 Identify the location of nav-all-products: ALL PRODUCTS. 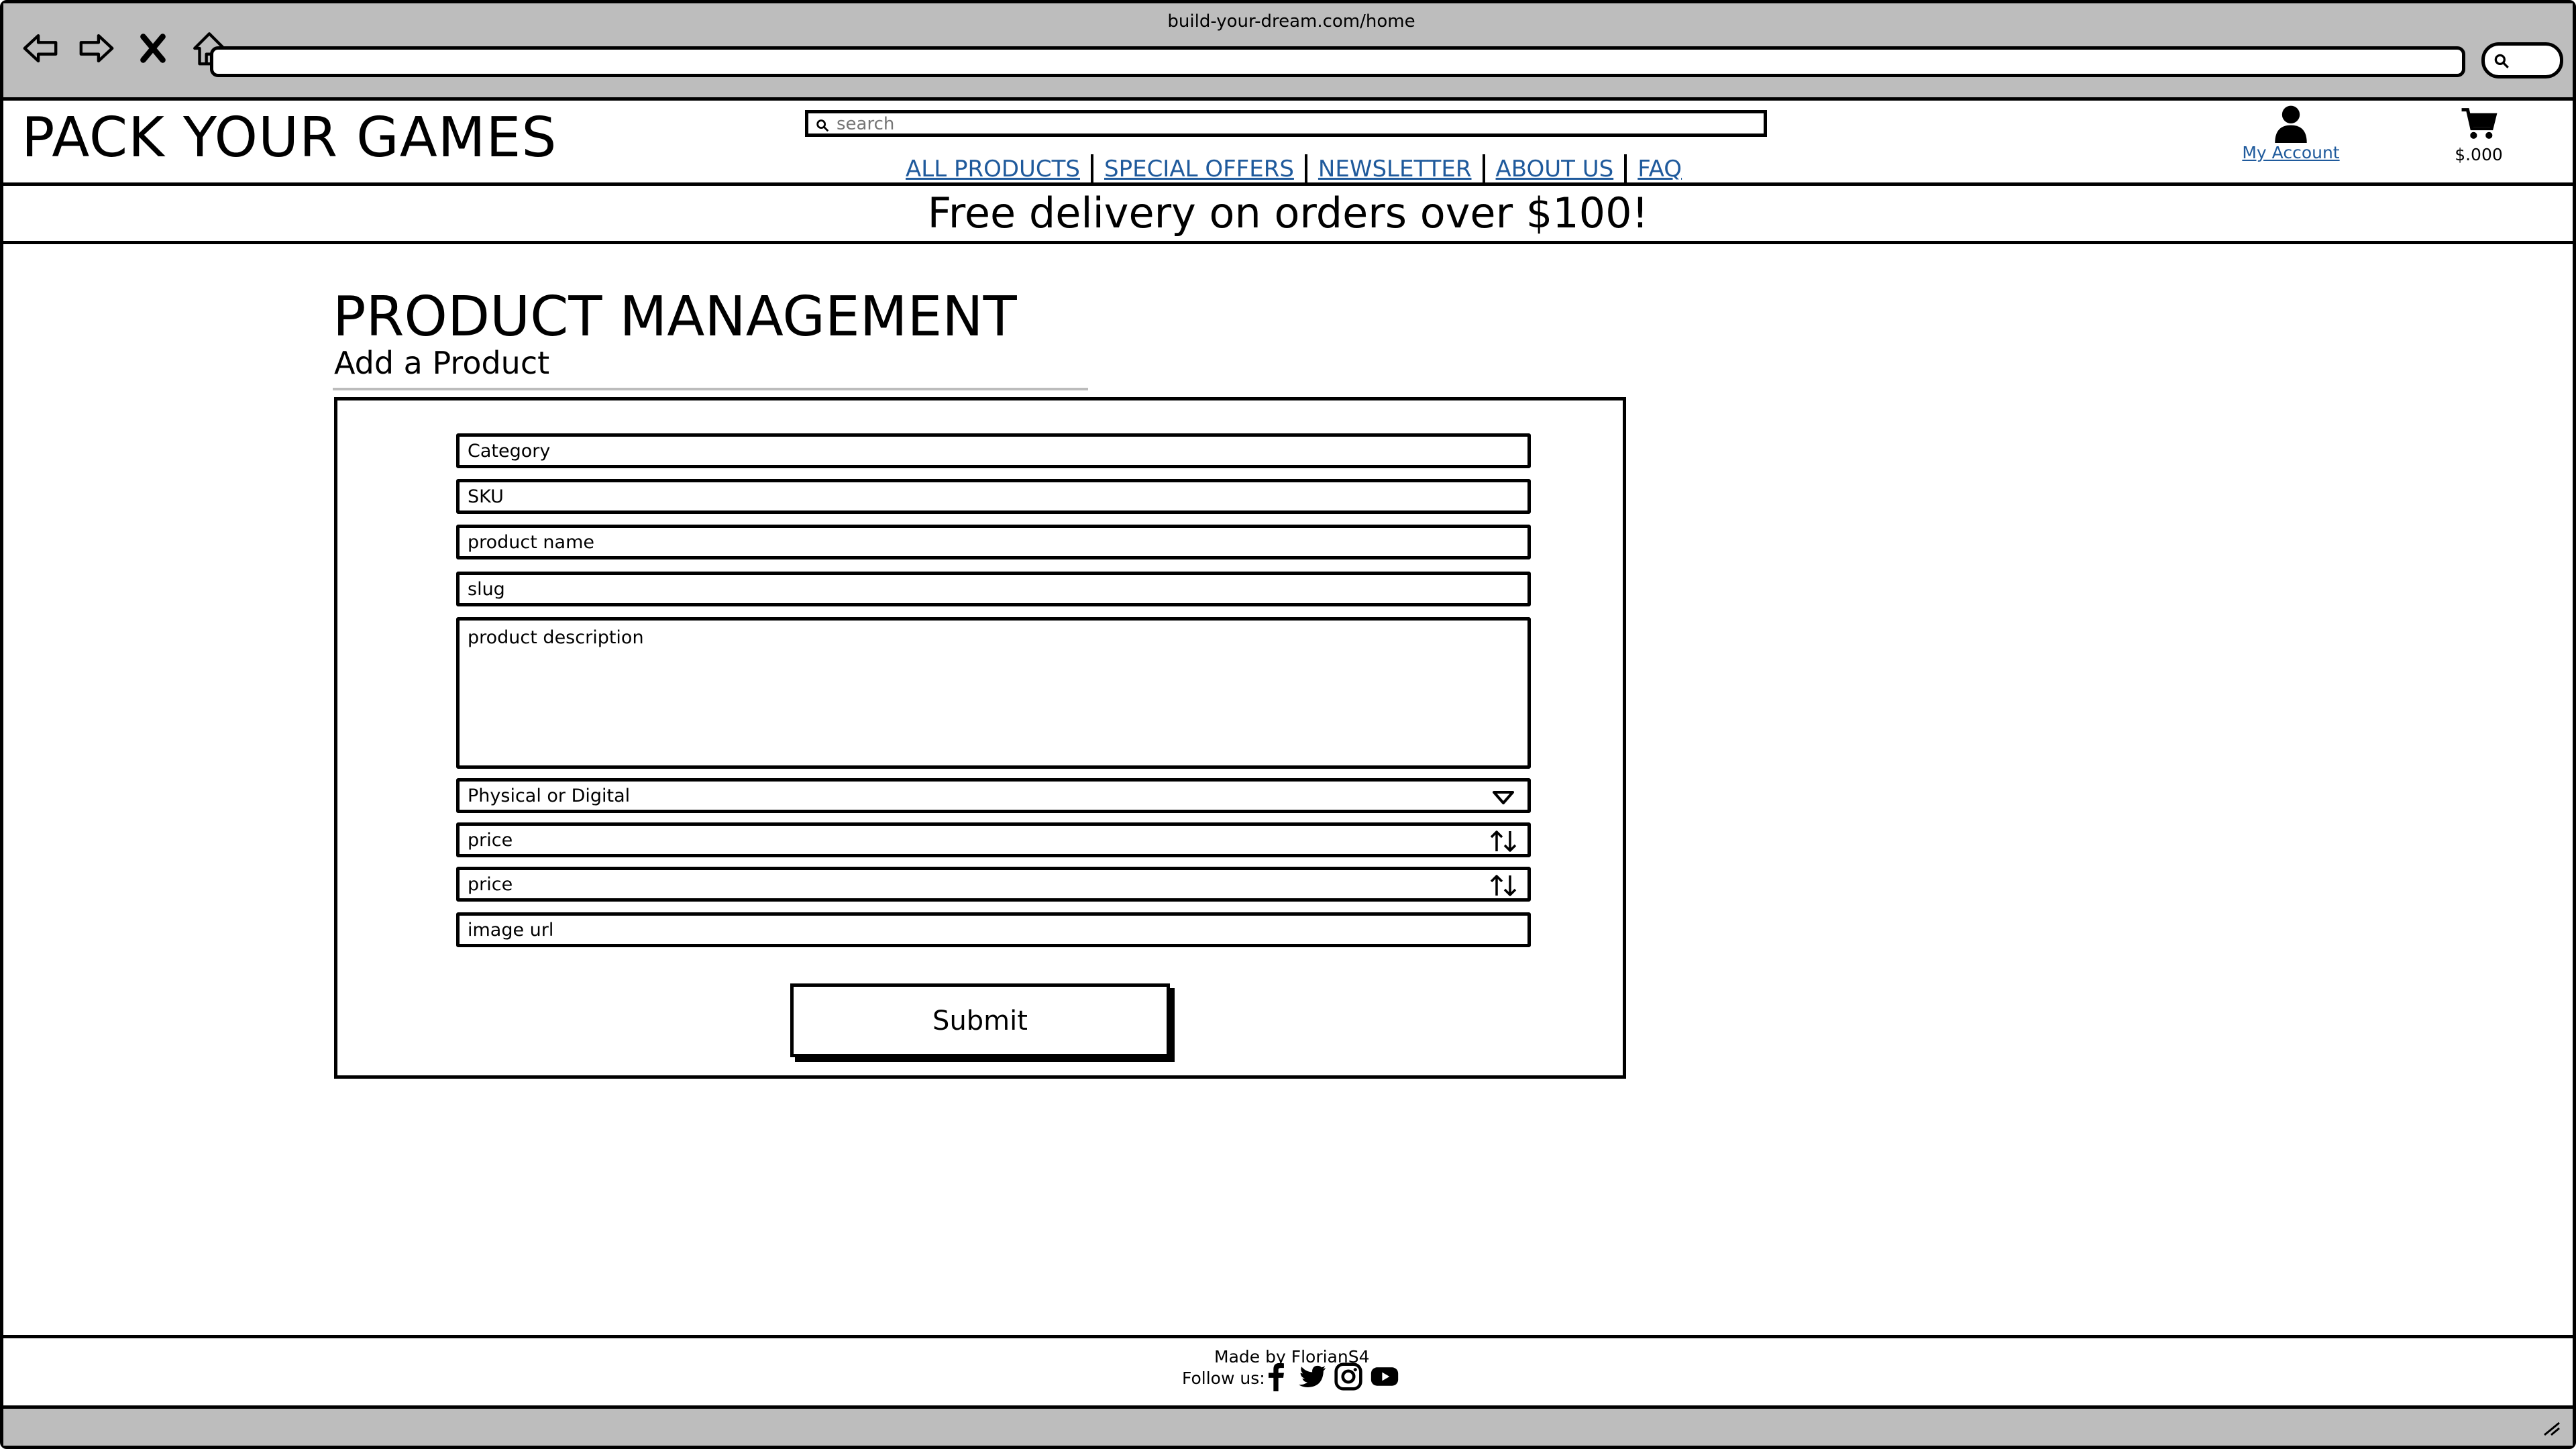
(993, 169).